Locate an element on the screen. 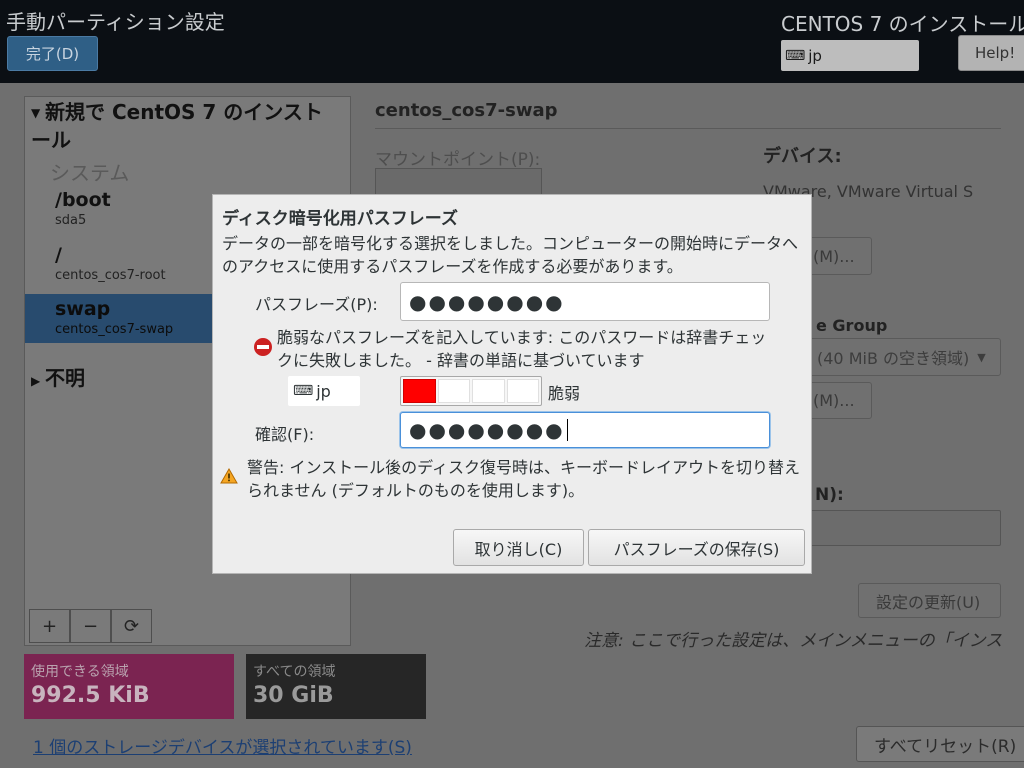 This screenshot has height=768, width=1024. available-space-box: 使用できる領域 992.5 KiB is located at coordinates (129, 686).